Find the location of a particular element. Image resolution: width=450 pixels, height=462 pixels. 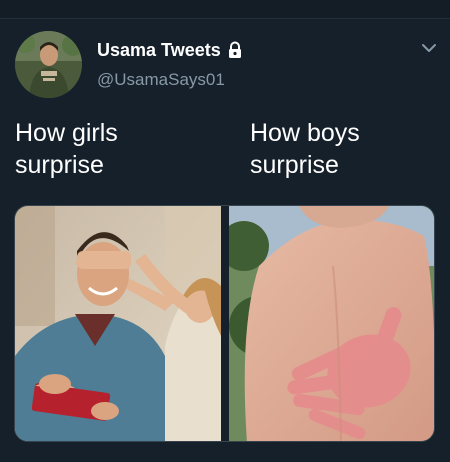

tweet-text-right: How boys surprise is located at coordinates (305, 149).